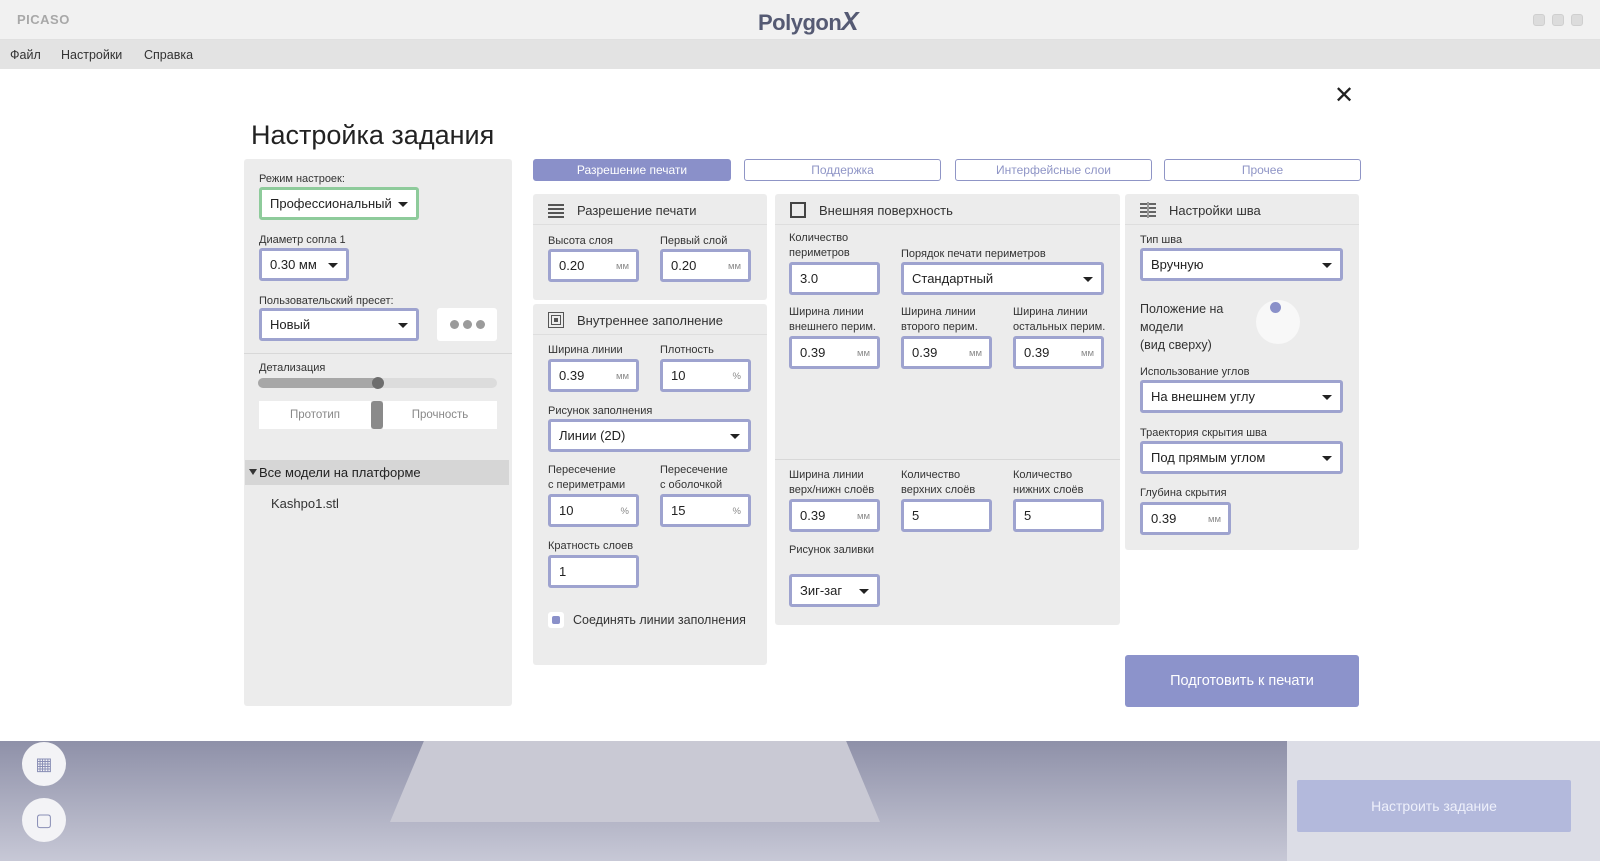 This screenshot has width=1600, height=861. Describe the element at coordinates (377, 415) in the screenshot. I see `seg-handle` at that location.